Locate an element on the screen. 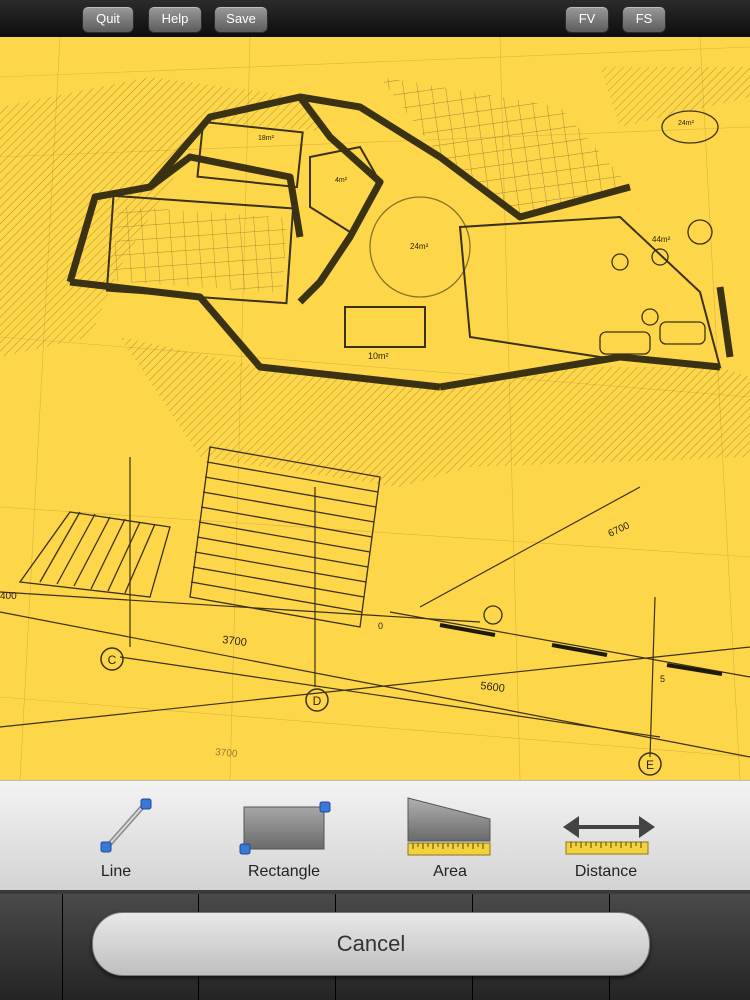 Image resolution: width=750 pixels, height=1000 pixels. room-label-44: 44m² is located at coordinates (661, 239).